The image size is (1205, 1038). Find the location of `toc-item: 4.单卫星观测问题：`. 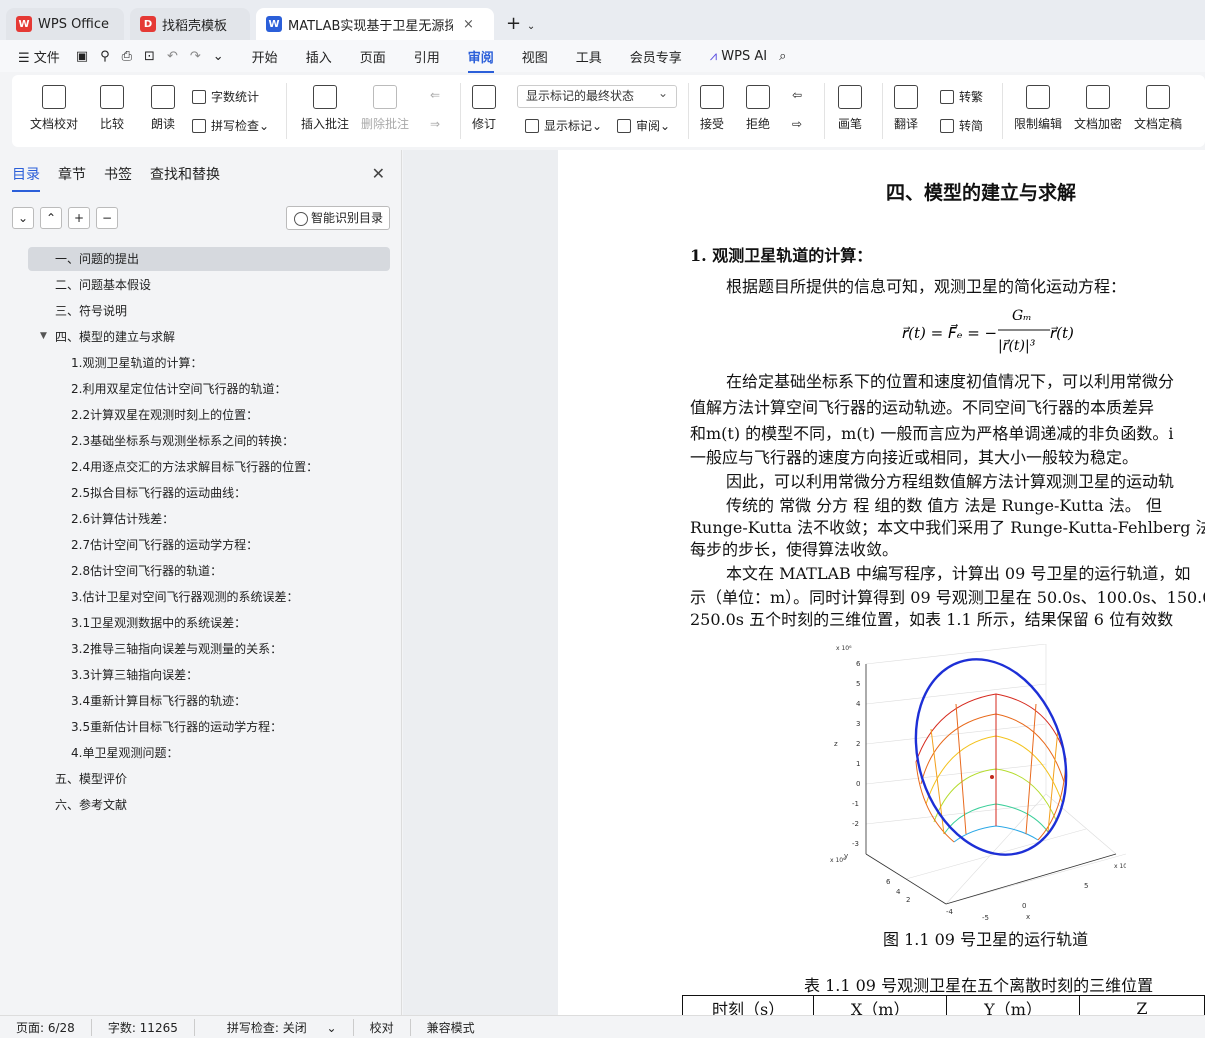

toc-item: 4.单卫星观测问题： is located at coordinates (209, 753).